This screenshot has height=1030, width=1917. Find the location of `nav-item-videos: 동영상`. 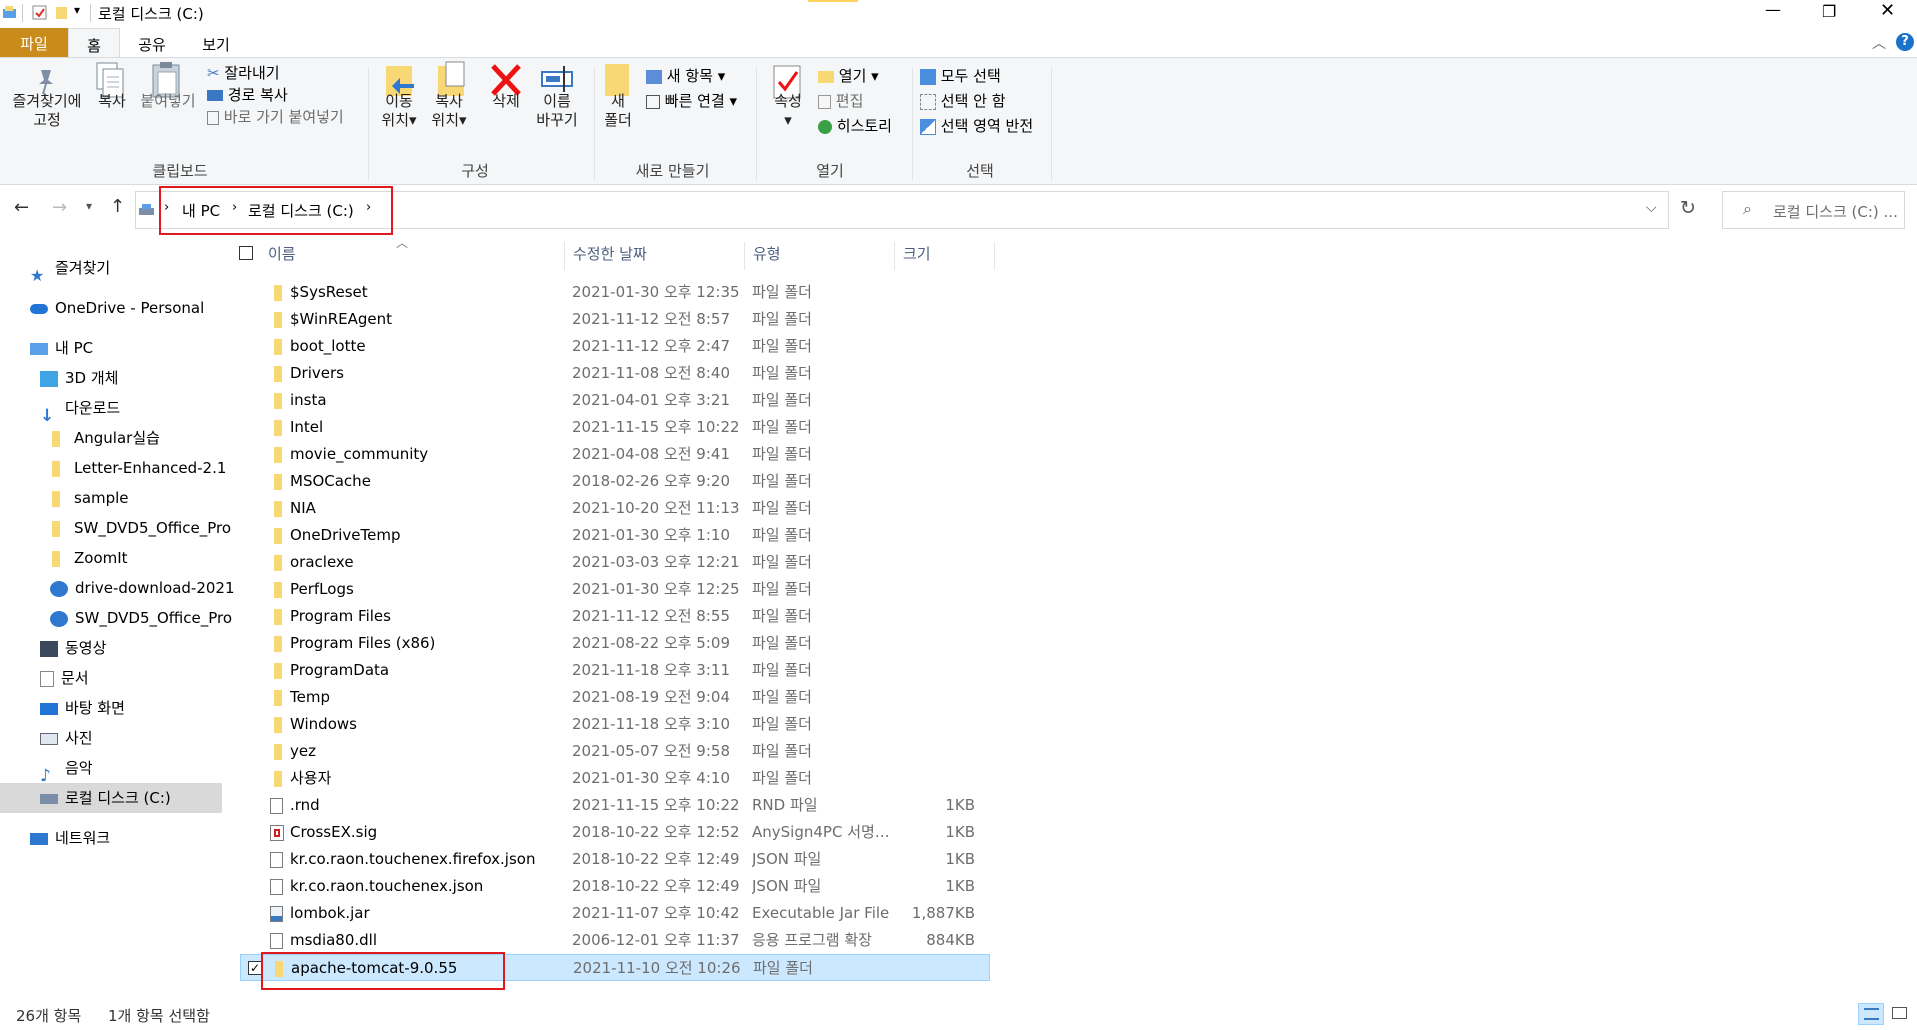

nav-item-videos: 동영상 is located at coordinates (73, 648).